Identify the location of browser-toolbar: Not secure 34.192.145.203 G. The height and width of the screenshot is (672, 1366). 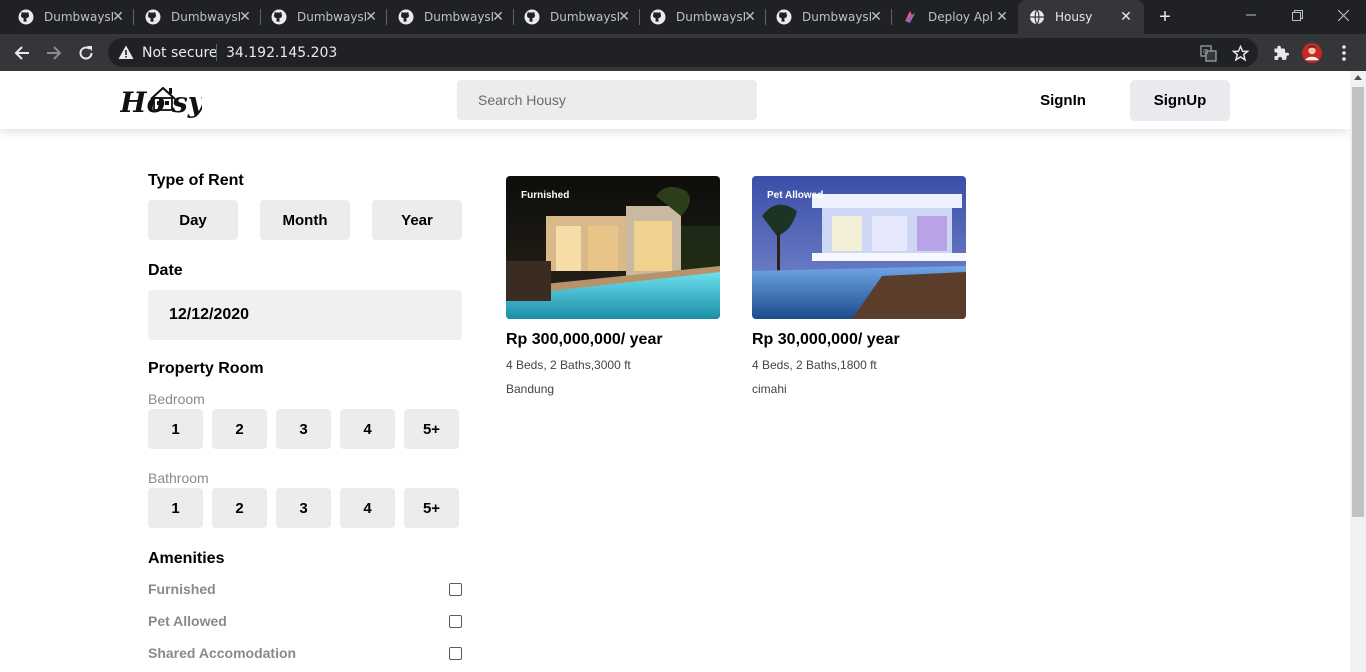
(683, 52).